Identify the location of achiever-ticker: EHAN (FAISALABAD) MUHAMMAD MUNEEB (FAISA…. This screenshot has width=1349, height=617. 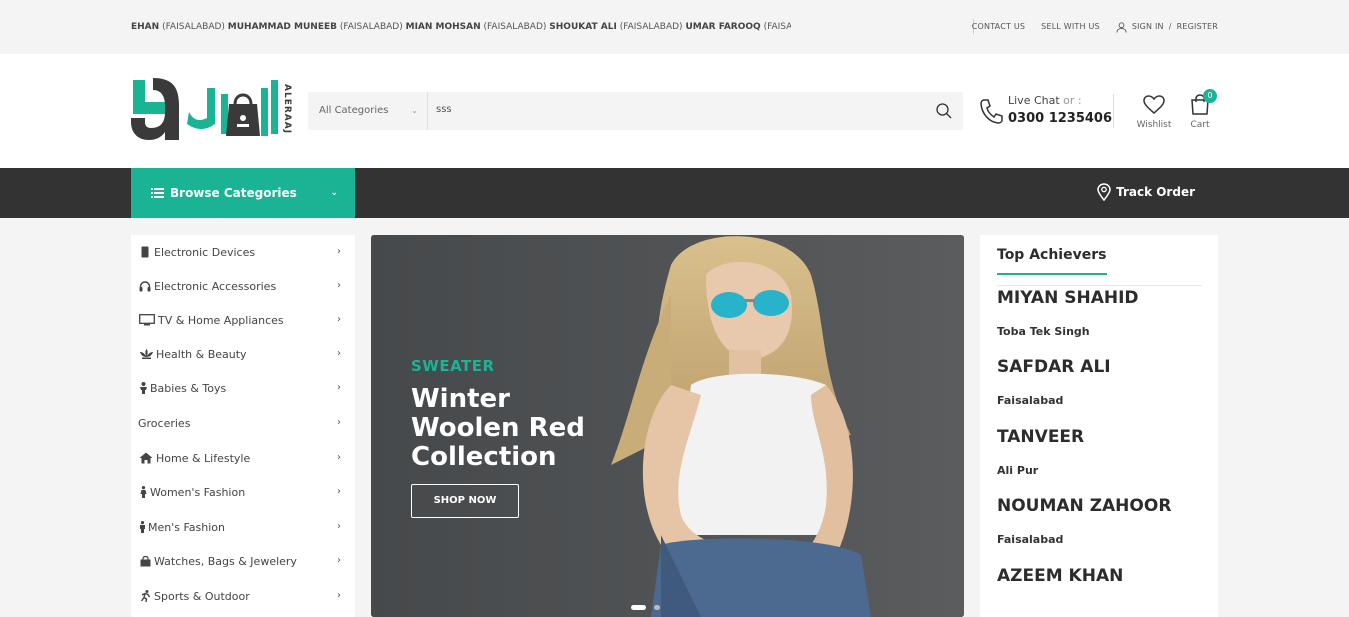
(461, 28).